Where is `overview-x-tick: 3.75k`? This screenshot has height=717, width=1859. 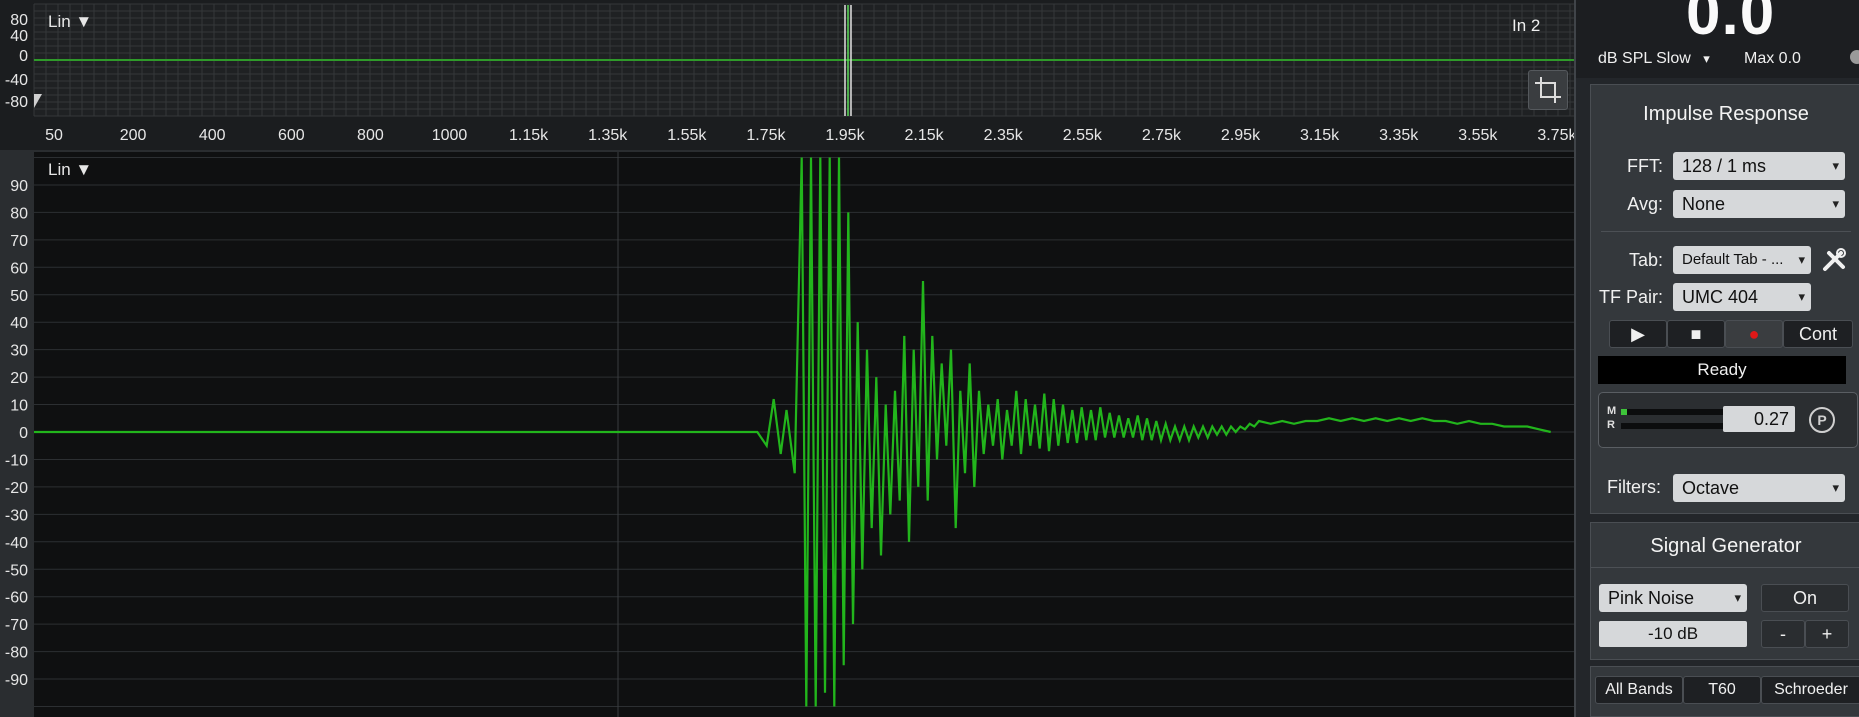
overview-x-tick: 3.75k is located at coordinates (1555, 135).